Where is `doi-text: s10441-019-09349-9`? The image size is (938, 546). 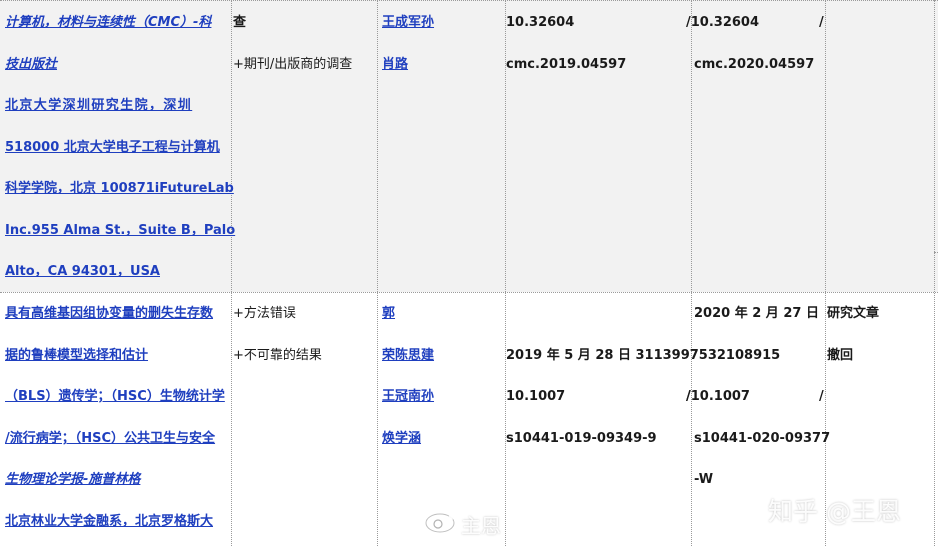
doi-text: s10441-019-09349-9 is located at coordinates (581, 438).